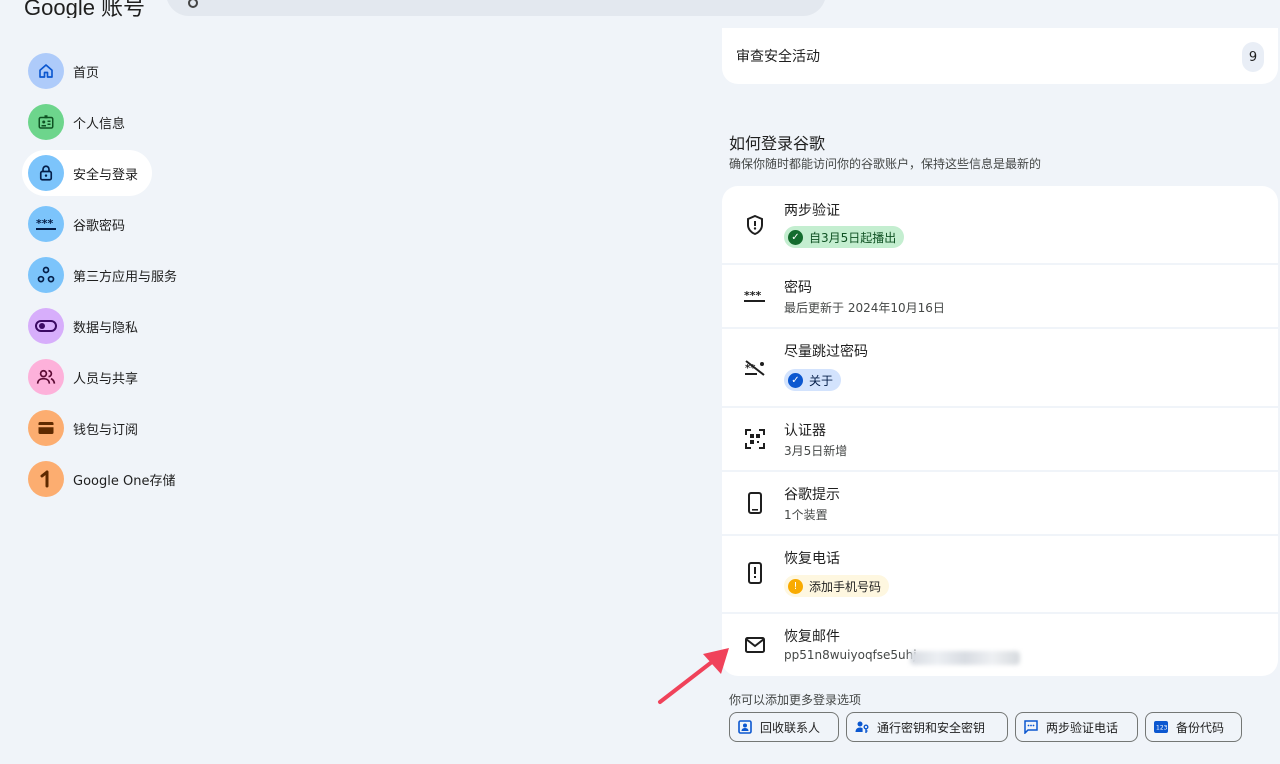  What do you see at coordinates (1000, 645) in the screenshot?
I see `row-recovery-email: 恢复邮件 pp51n8wuiyoqfse5uhj` at bounding box center [1000, 645].